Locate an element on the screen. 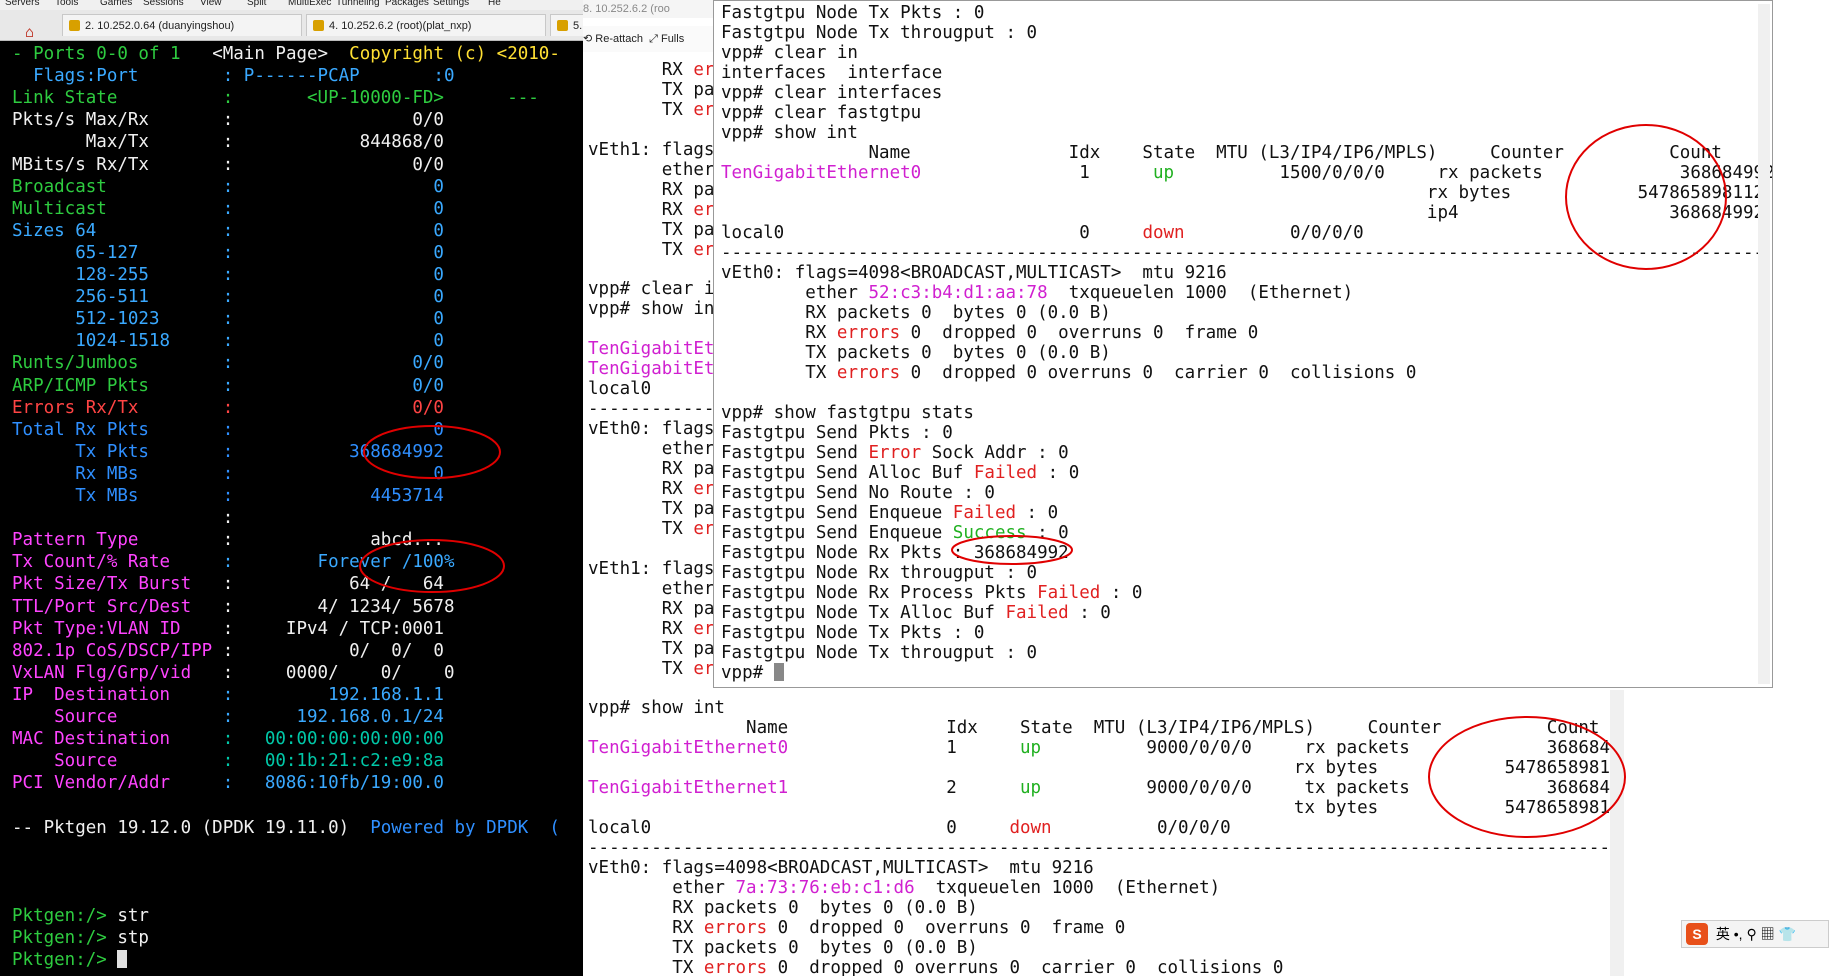 This screenshot has height=976, width=1829. menu-item: MultiExec is located at coordinates (309, 4).